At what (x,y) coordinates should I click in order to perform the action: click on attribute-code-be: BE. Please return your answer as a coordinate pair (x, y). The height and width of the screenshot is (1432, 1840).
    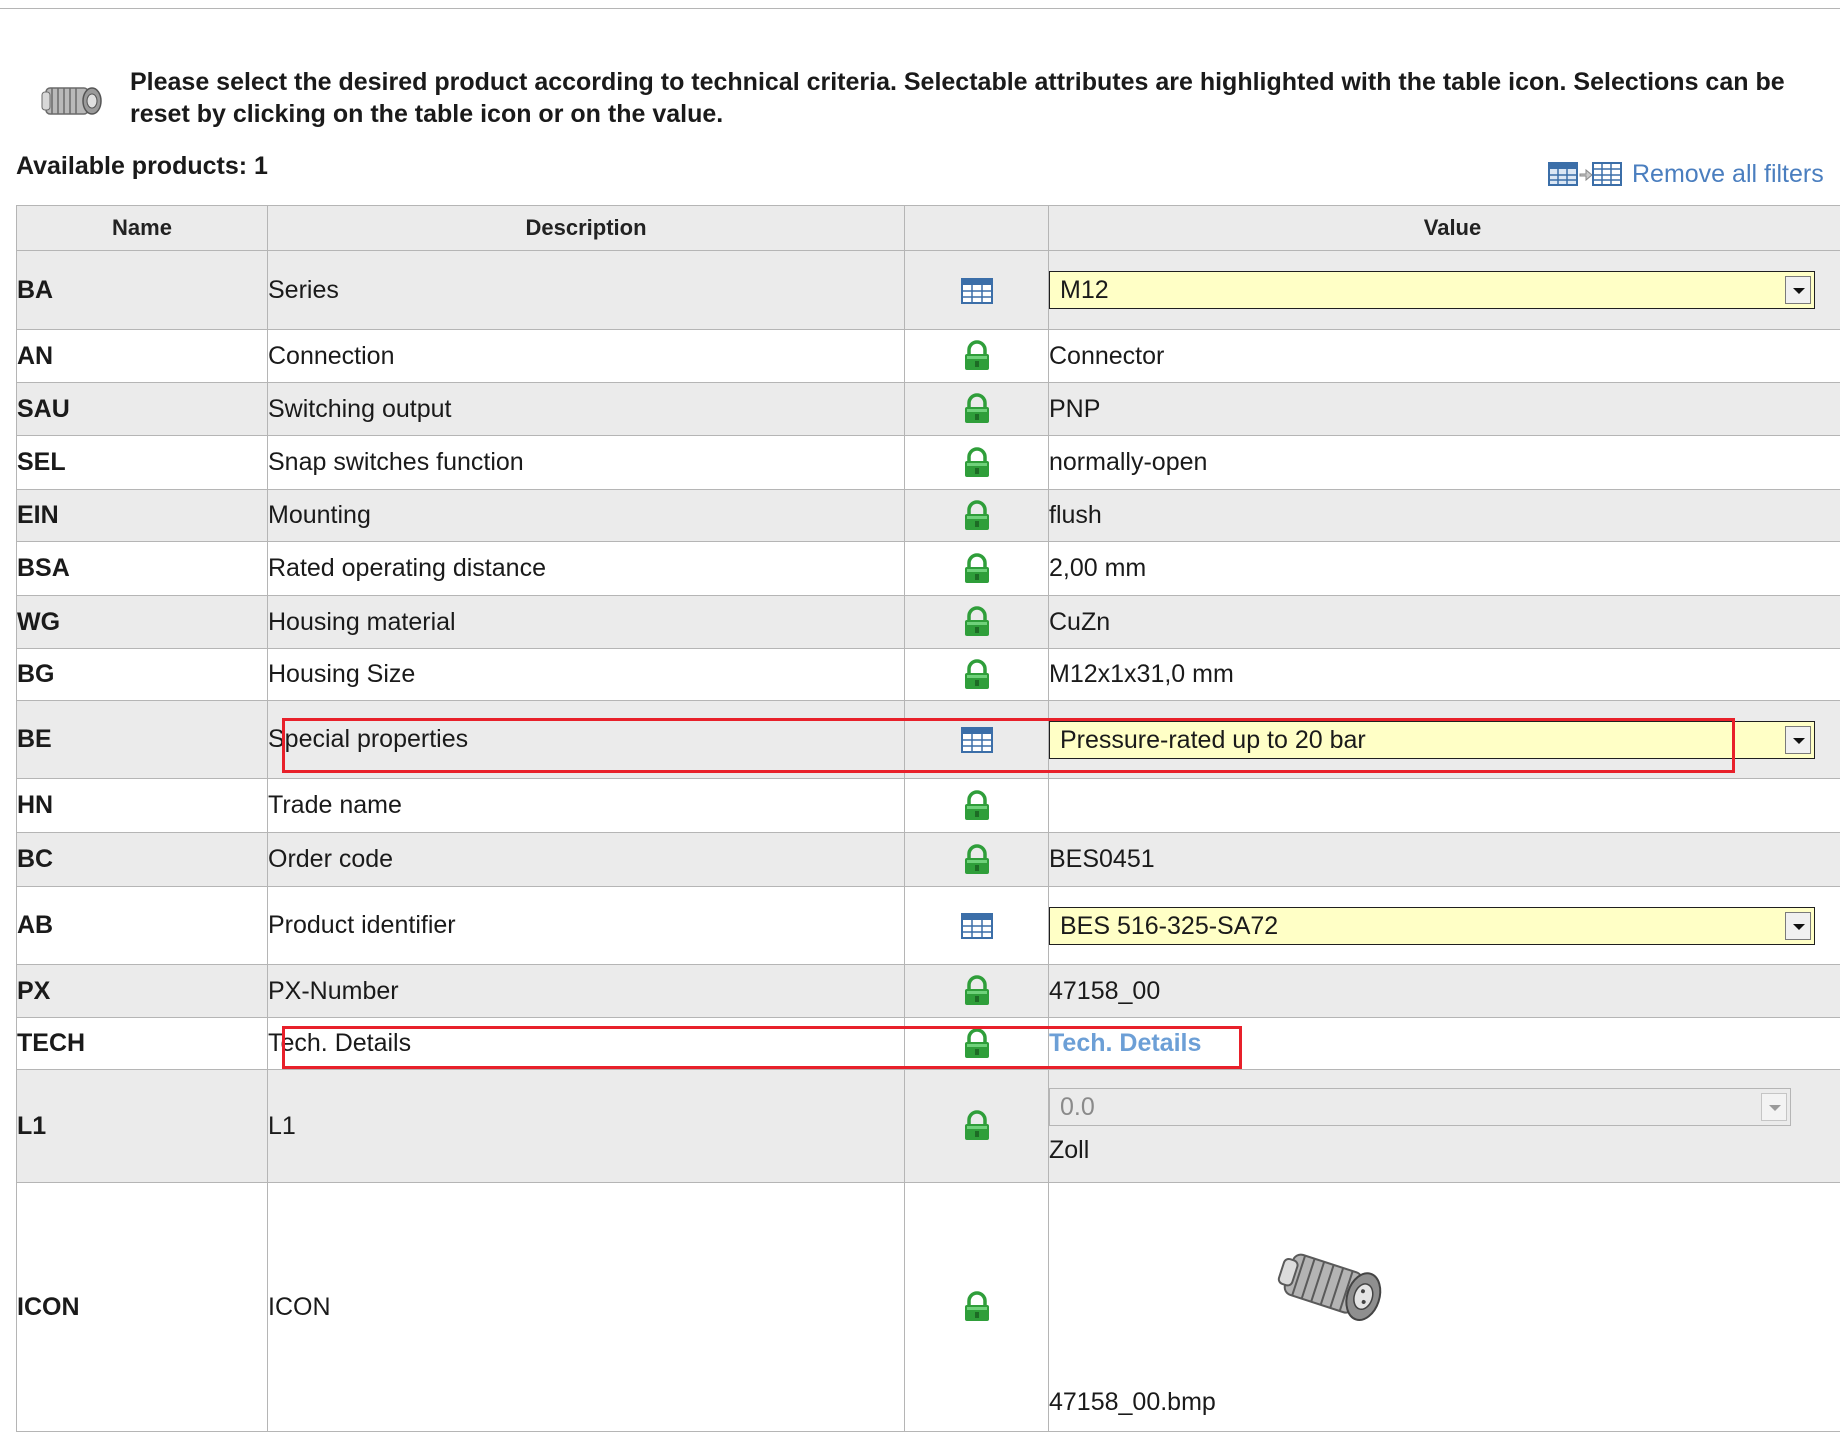
    Looking at the image, I should click on (142, 740).